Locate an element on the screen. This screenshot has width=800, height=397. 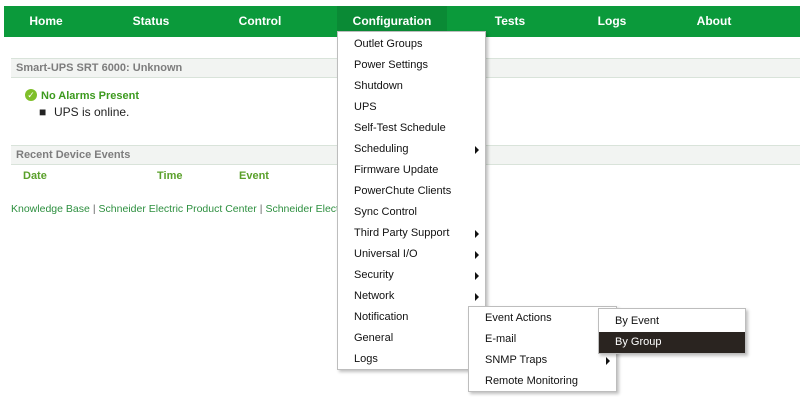
menu-item-powerchute-clients: PowerChute Clients is located at coordinates (411, 191).